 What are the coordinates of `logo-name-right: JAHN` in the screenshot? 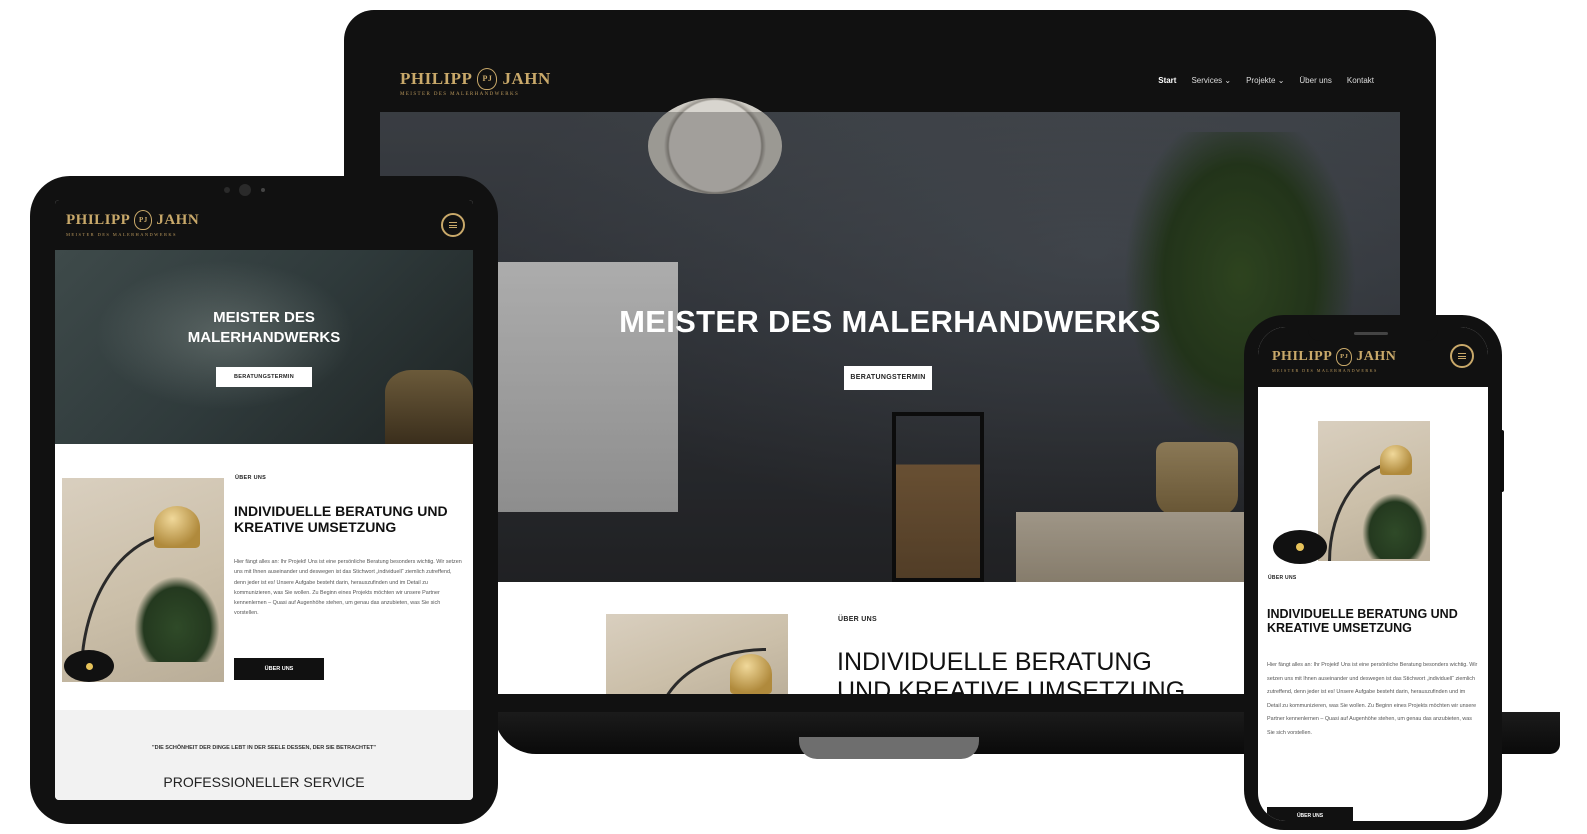 It's located at (526, 78).